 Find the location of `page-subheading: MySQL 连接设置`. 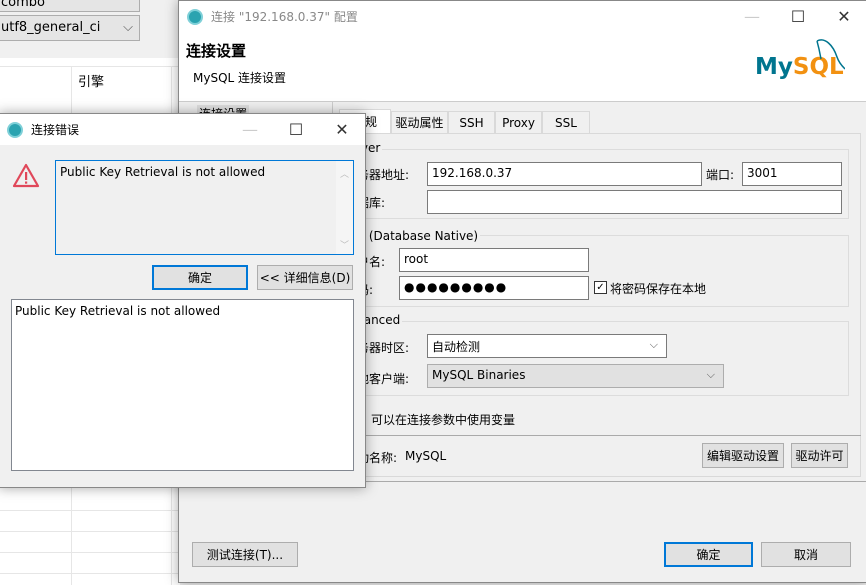

page-subheading: MySQL 连接设置 is located at coordinates (240, 78).